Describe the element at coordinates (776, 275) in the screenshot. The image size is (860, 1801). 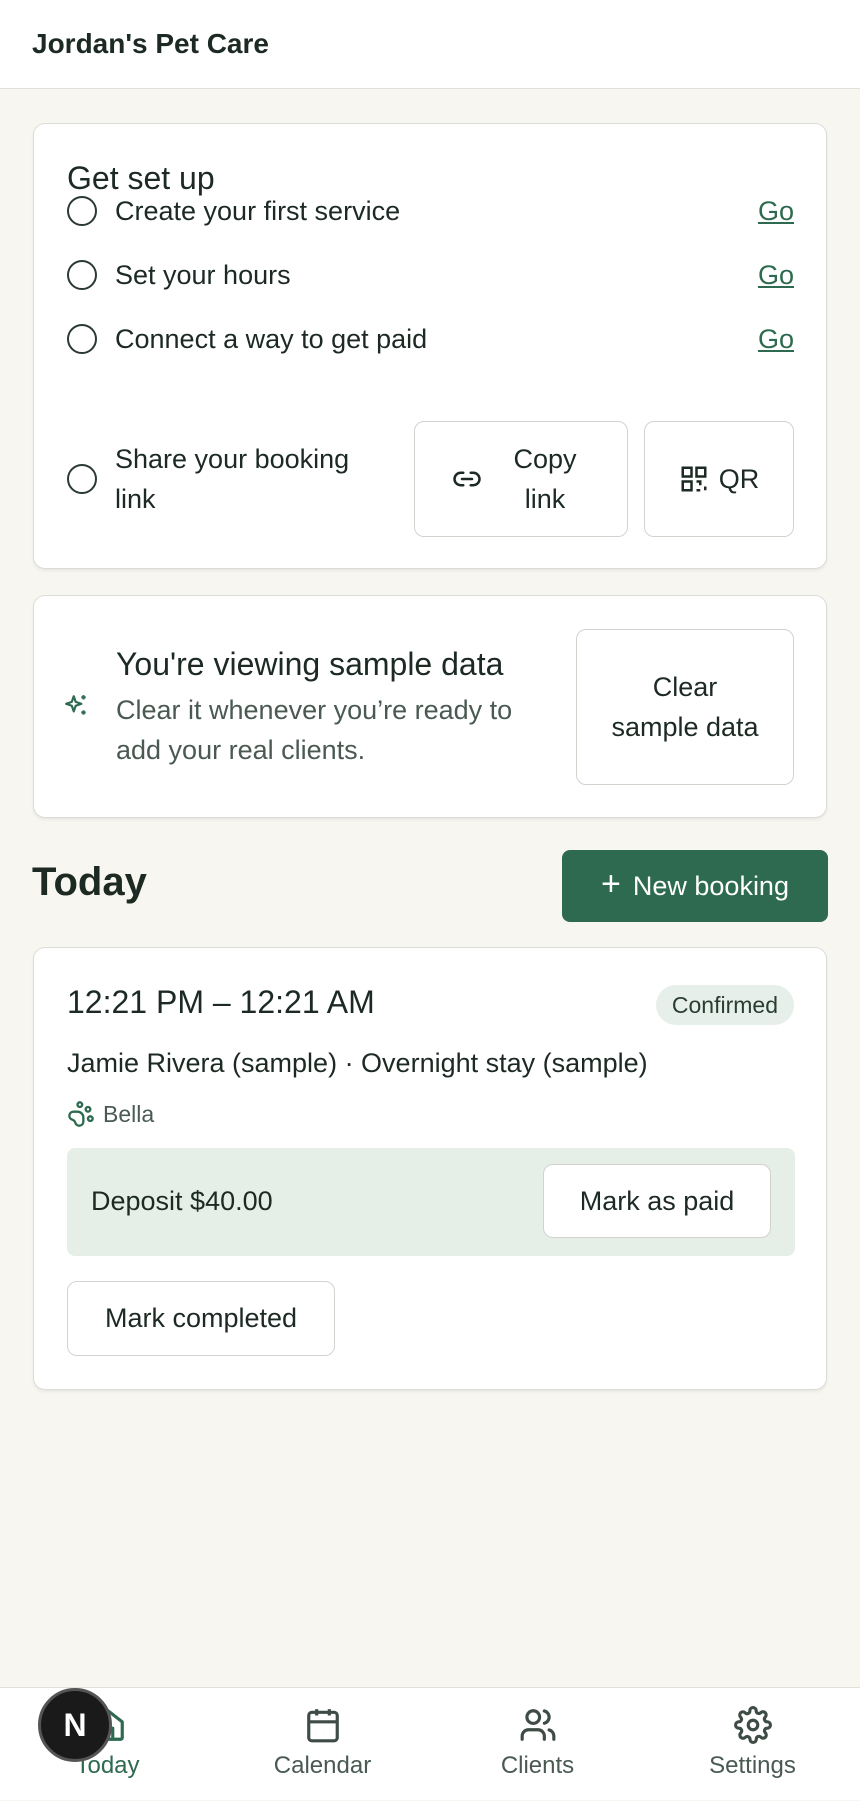
I see `go-link-hours: Go` at that location.